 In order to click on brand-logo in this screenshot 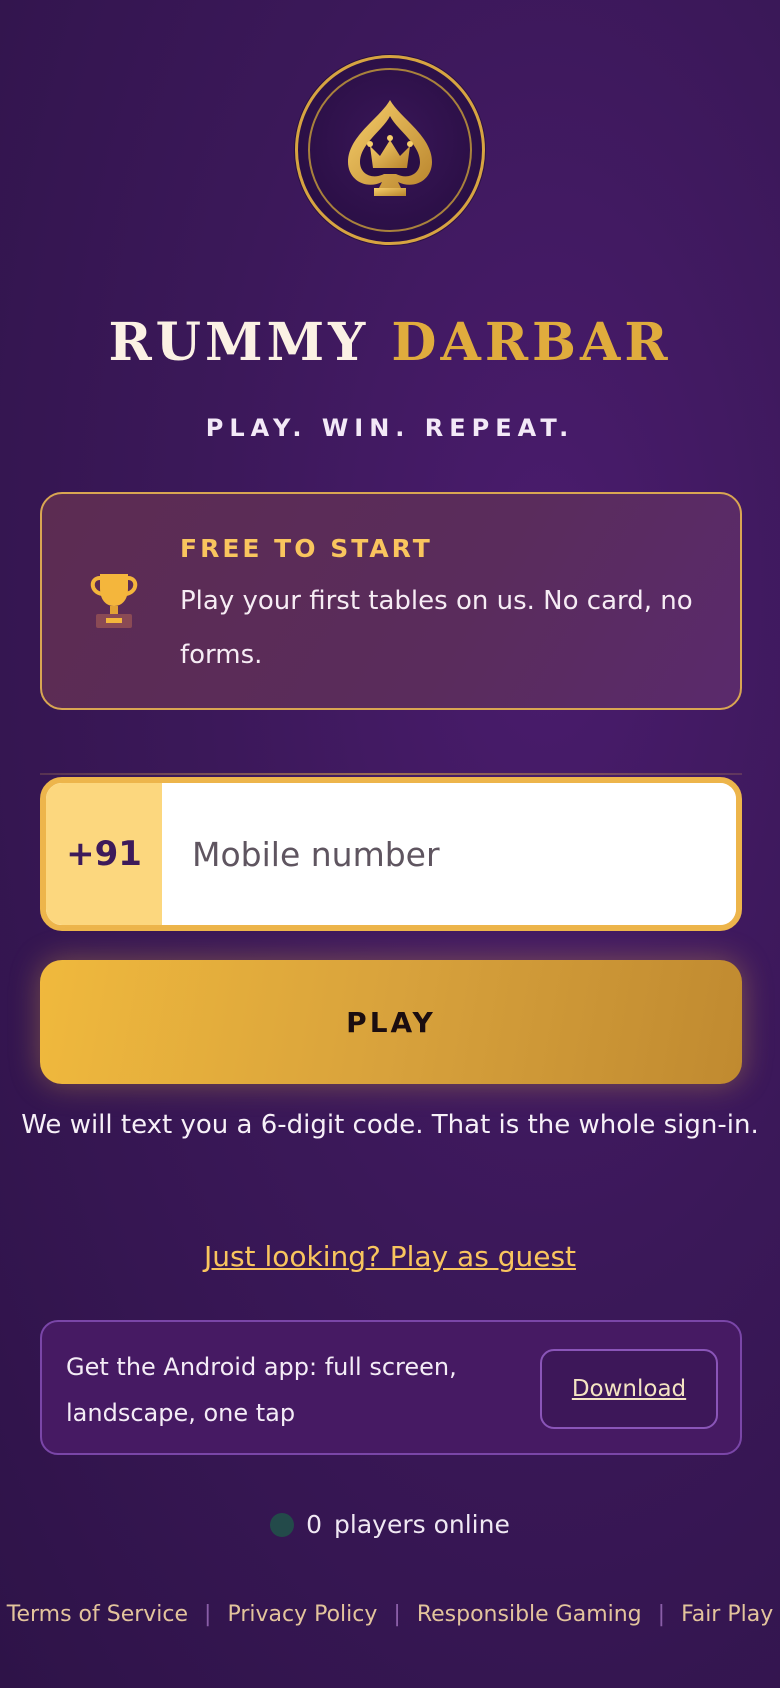, I will do `click(390, 150)`.